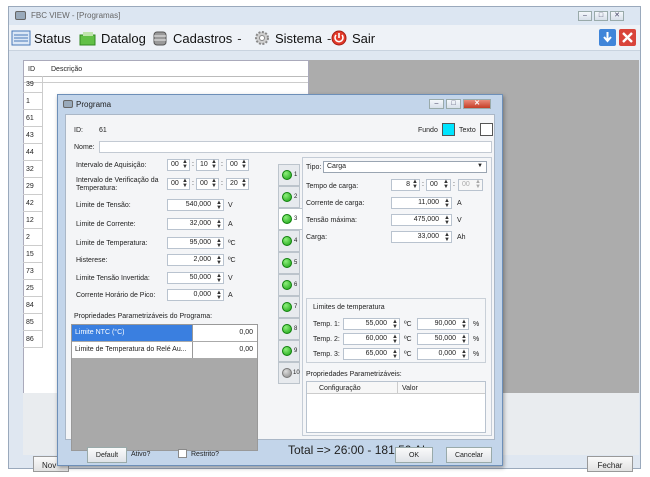 This screenshot has width=650, height=477. I want to click on cancel-button: Cancelar, so click(469, 455).